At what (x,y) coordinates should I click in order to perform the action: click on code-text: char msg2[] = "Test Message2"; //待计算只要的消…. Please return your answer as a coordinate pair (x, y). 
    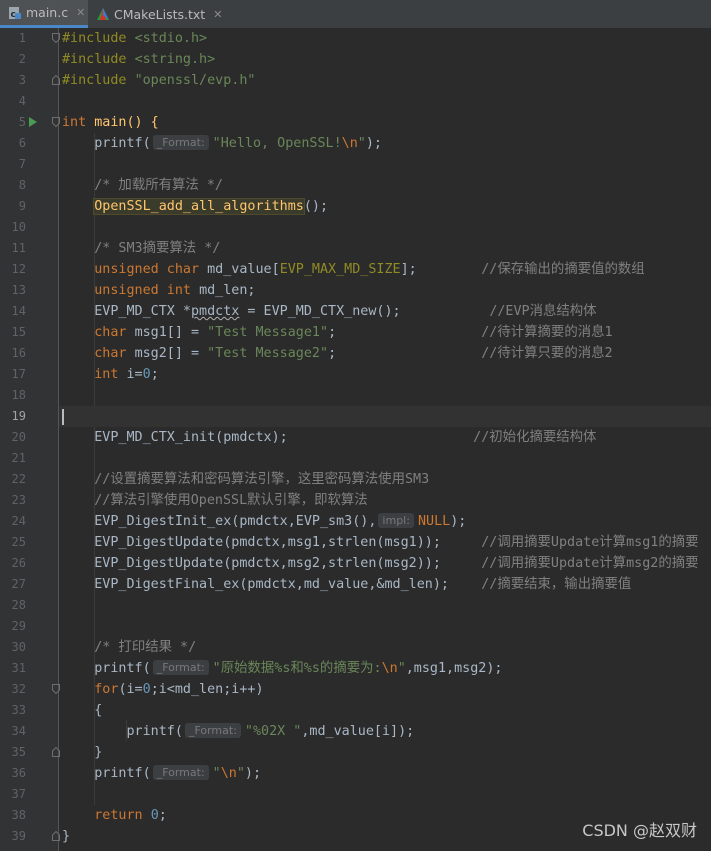
    Looking at the image, I should click on (353, 353).